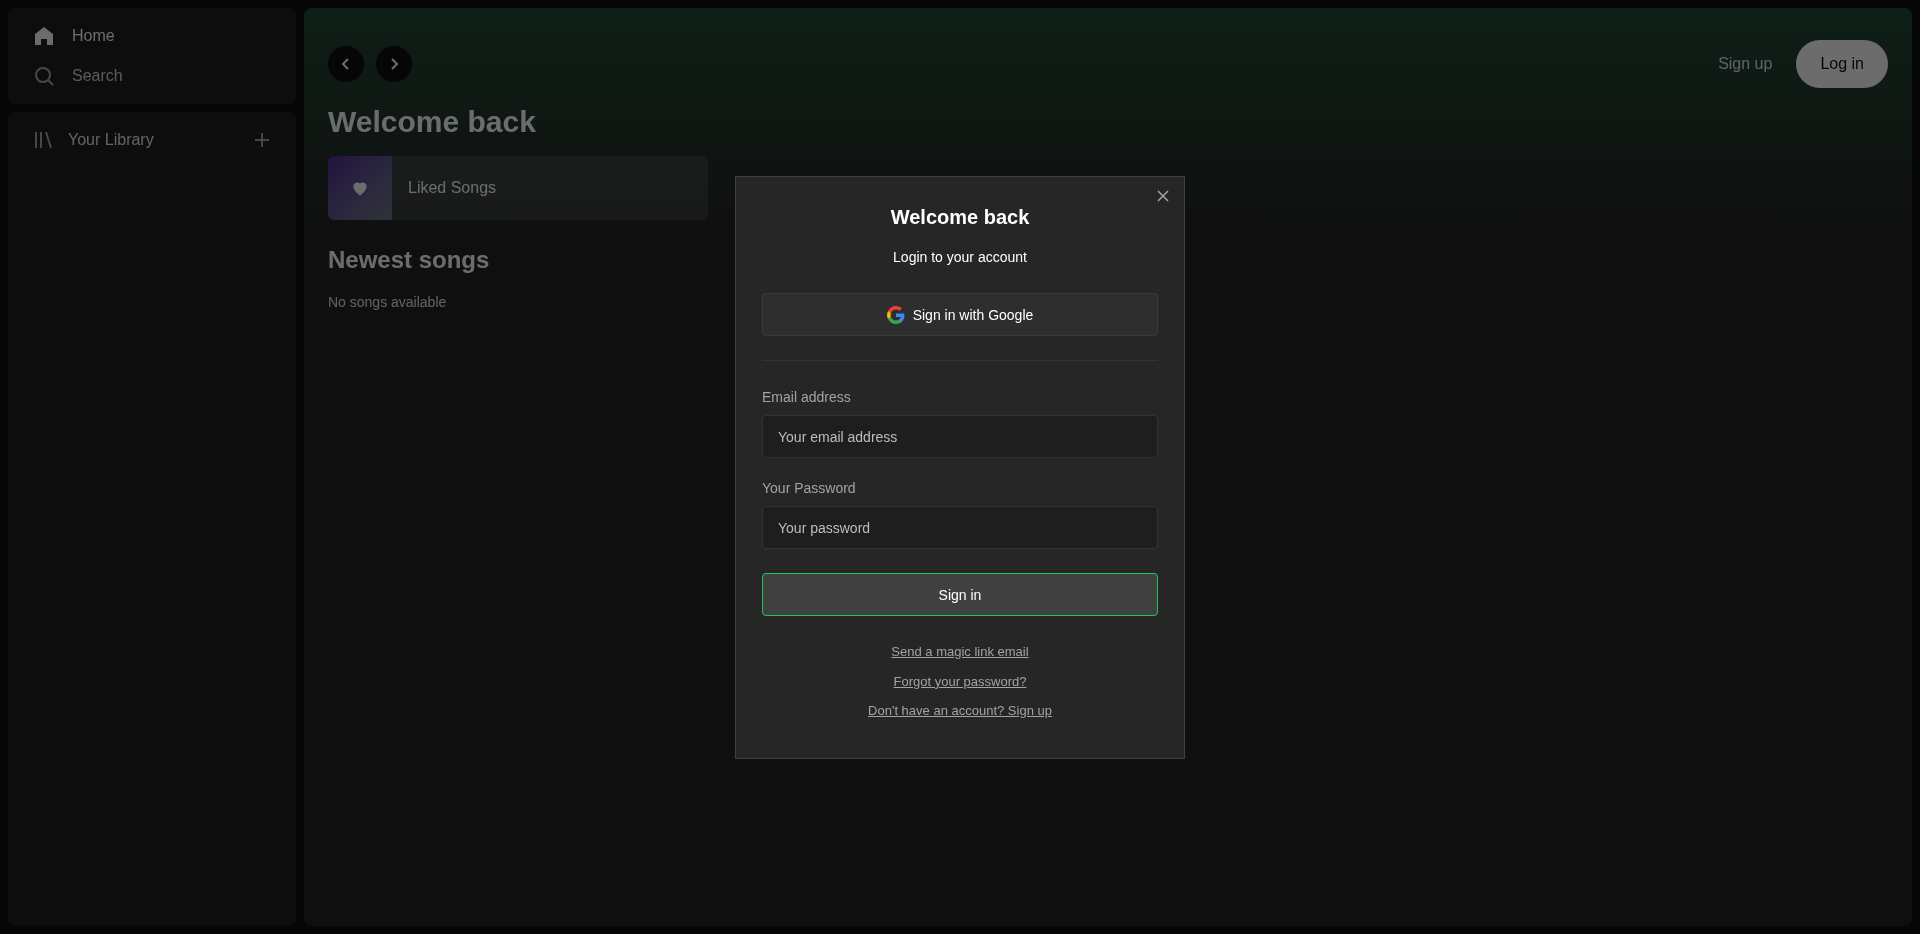 The width and height of the screenshot is (1920, 934). What do you see at coordinates (960, 527) in the screenshot?
I see `input-field: Your password` at bounding box center [960, 527].